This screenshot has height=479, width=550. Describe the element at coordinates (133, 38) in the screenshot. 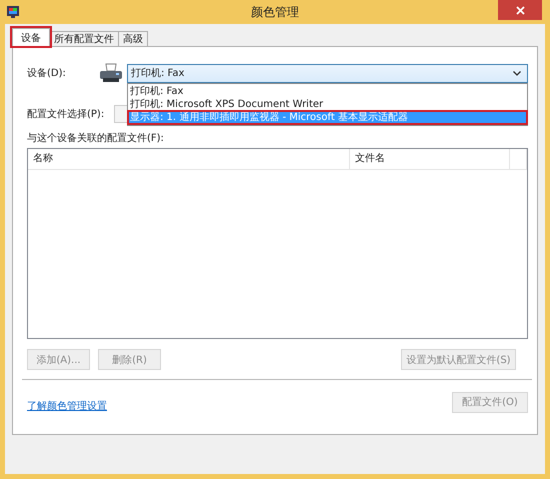

I see `tab: 高级` at that location.